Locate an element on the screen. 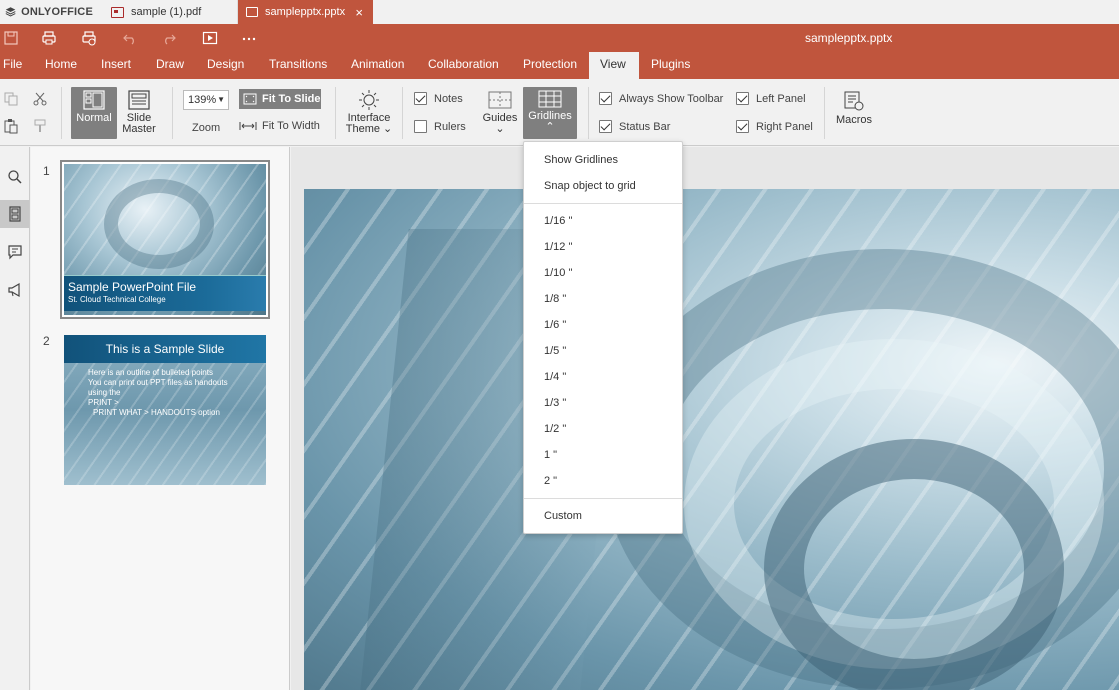  thumbnail-title: This is a Sample Slide is located at coordinates (165, 349).